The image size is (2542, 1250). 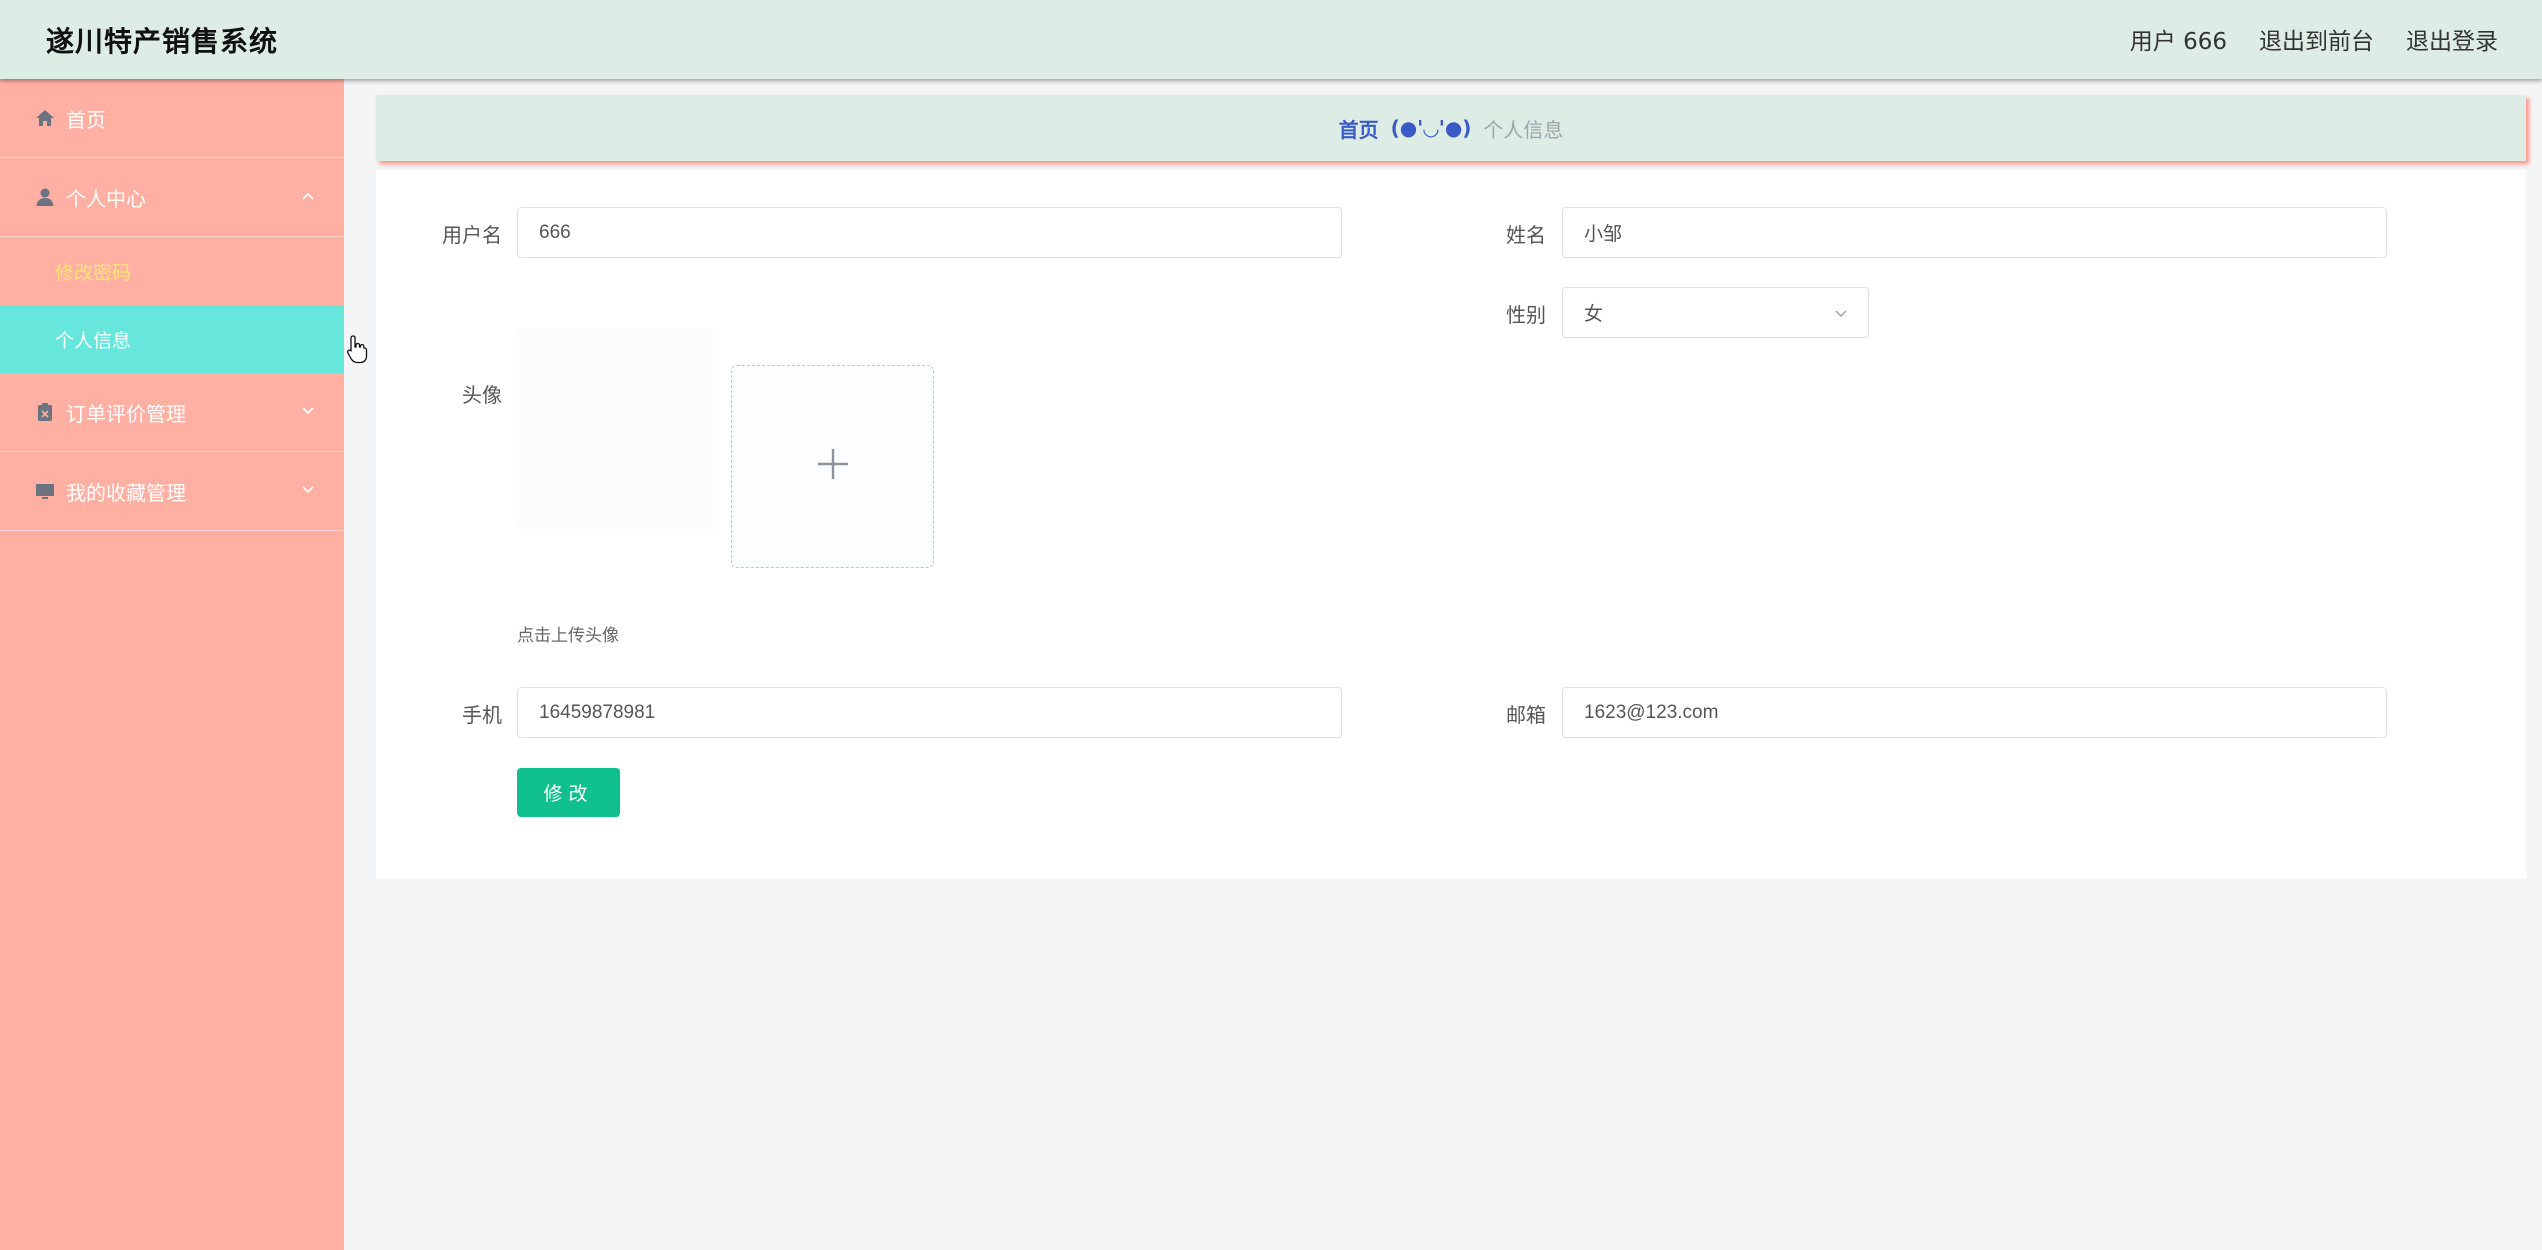 I want to click on username-field: 666, so click(x=929, y=232).